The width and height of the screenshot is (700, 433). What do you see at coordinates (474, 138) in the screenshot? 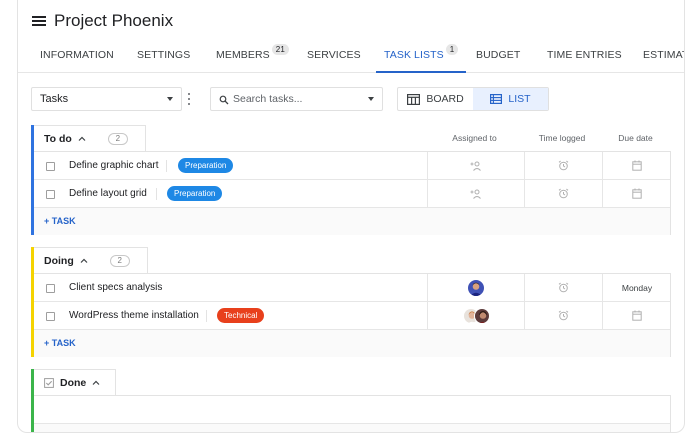
I see `column-header-assigned: Assigned to` at bounding box center [474, 138].